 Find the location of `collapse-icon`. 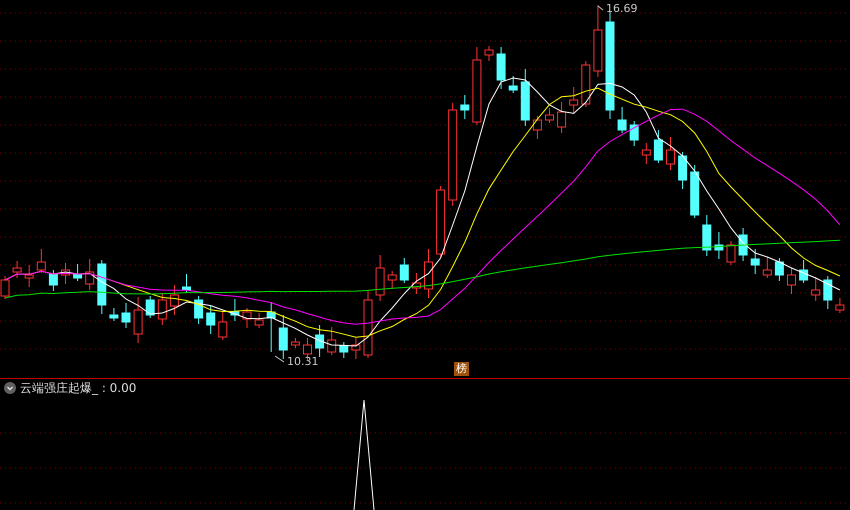

collapse-icon is located at coordinates (10, 388).